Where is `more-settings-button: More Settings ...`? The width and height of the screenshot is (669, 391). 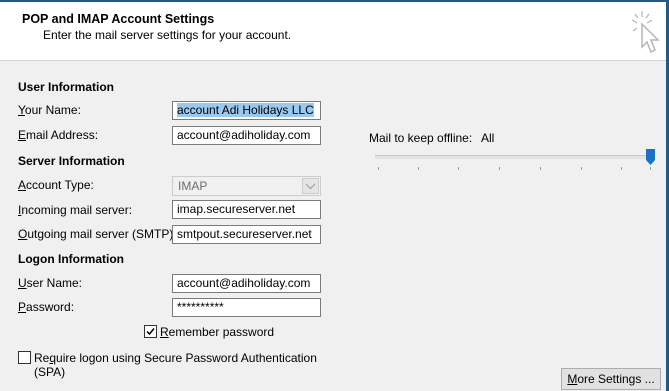 more-settings-button: More Settings ... is located at coordinates (611, 379).